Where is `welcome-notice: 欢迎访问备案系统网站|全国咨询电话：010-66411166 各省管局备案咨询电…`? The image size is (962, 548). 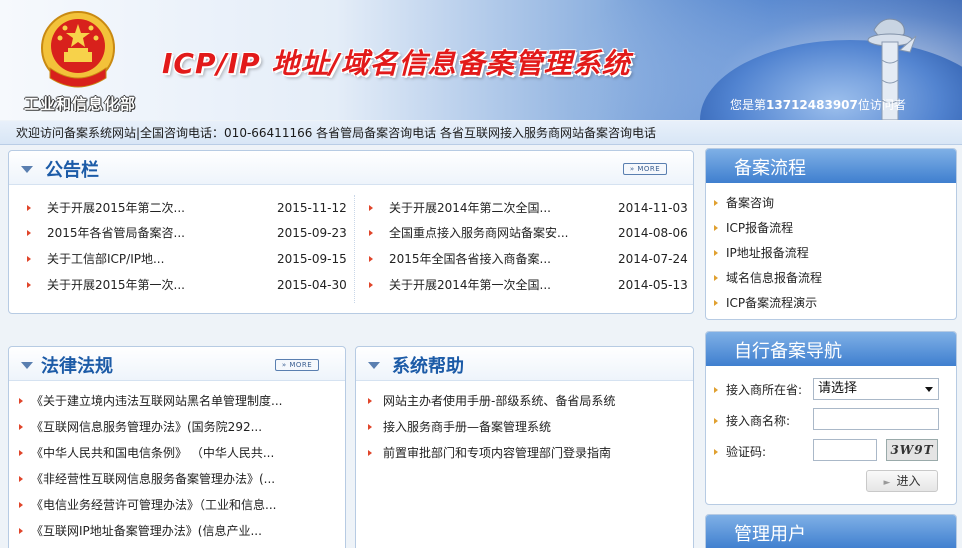
welcome-notice: 欢迎访问备案系统网站|全国咨询电话：010-66411166 各省管局备案咨询电… is located at coordinates (481, 133).